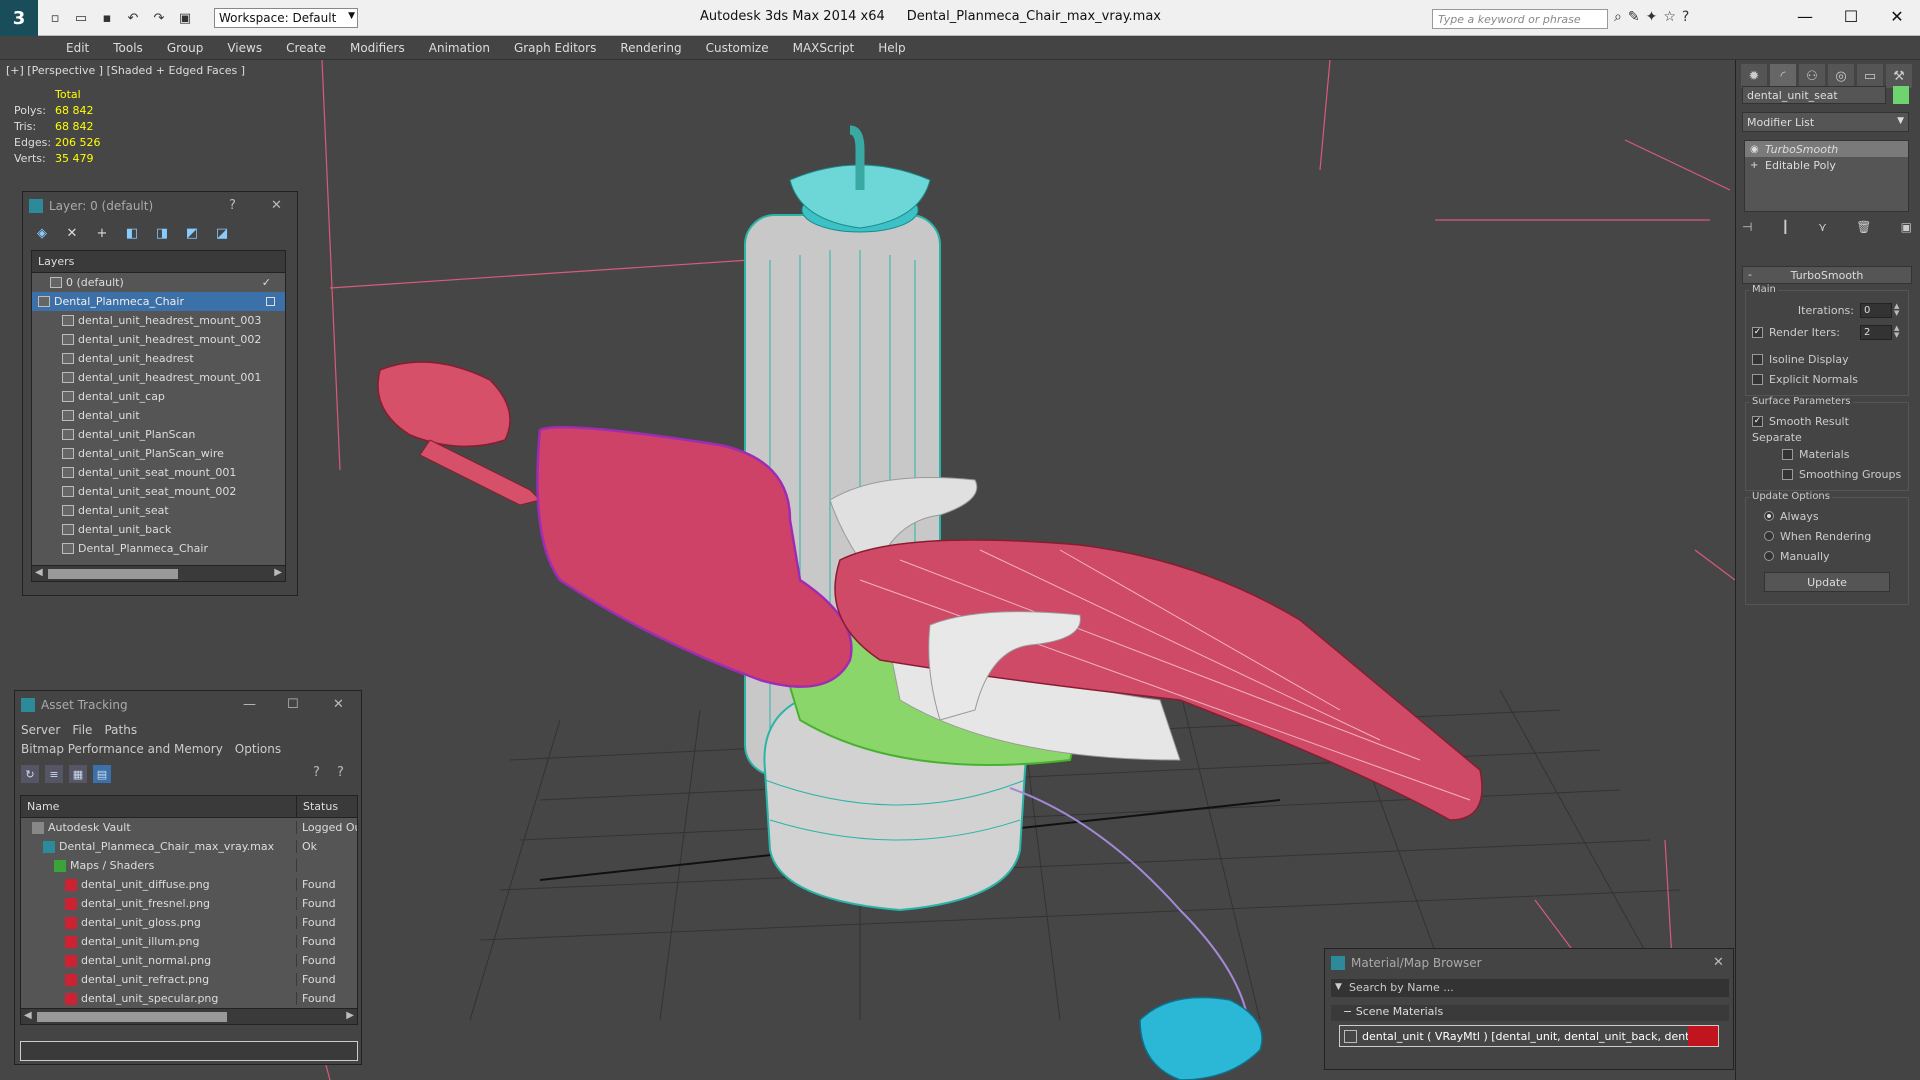 The width and height of the screenshot is (1920, 1080). Describe the element at coordinates (158, 320) in the screenshot. I see `layer-row: dental_unit_headrest_mount_003` at that location.